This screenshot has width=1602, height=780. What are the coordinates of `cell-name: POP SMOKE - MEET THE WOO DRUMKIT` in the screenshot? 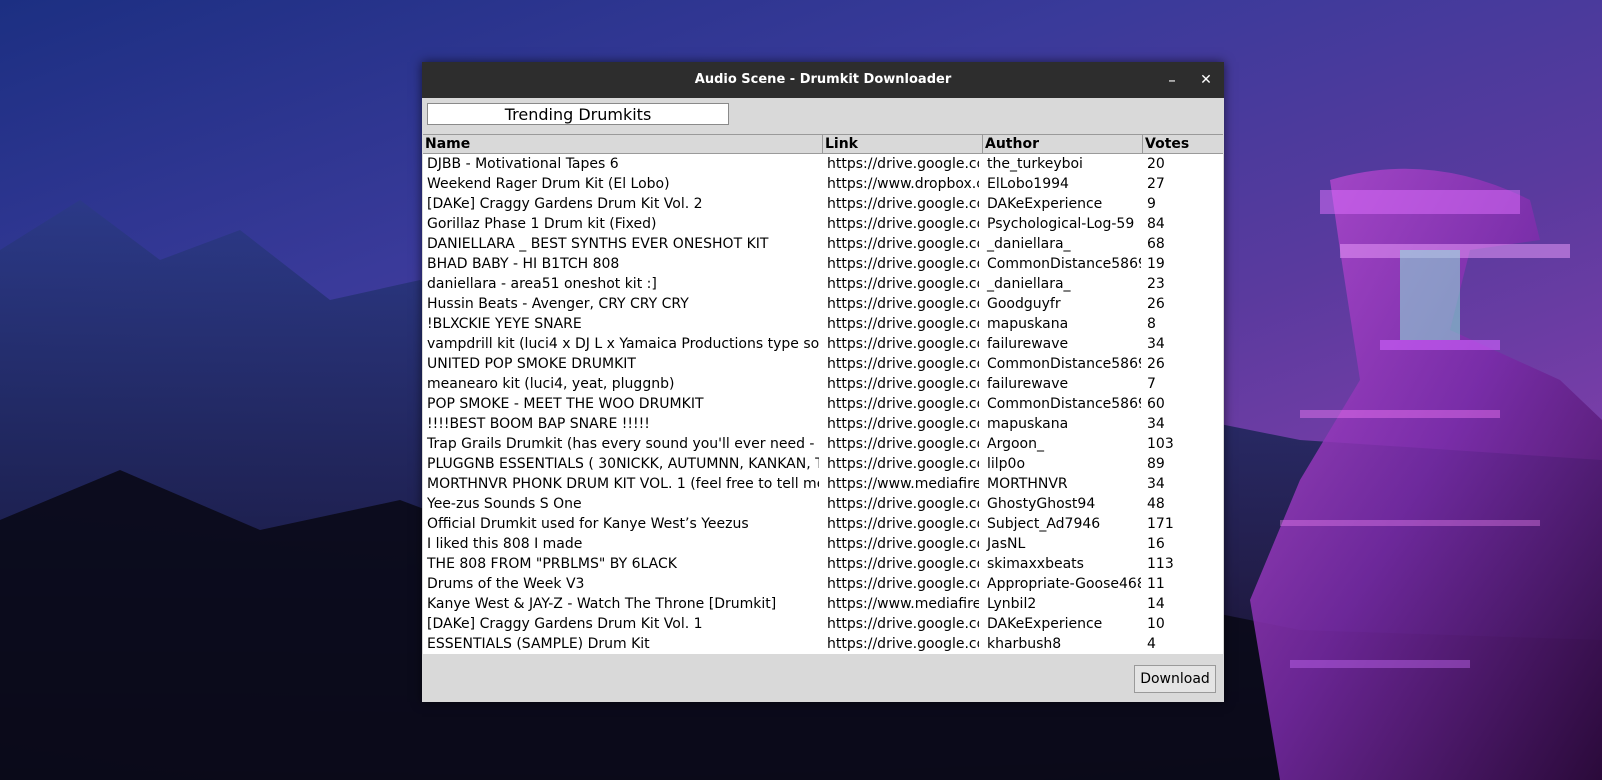 It's located at (565, 404).